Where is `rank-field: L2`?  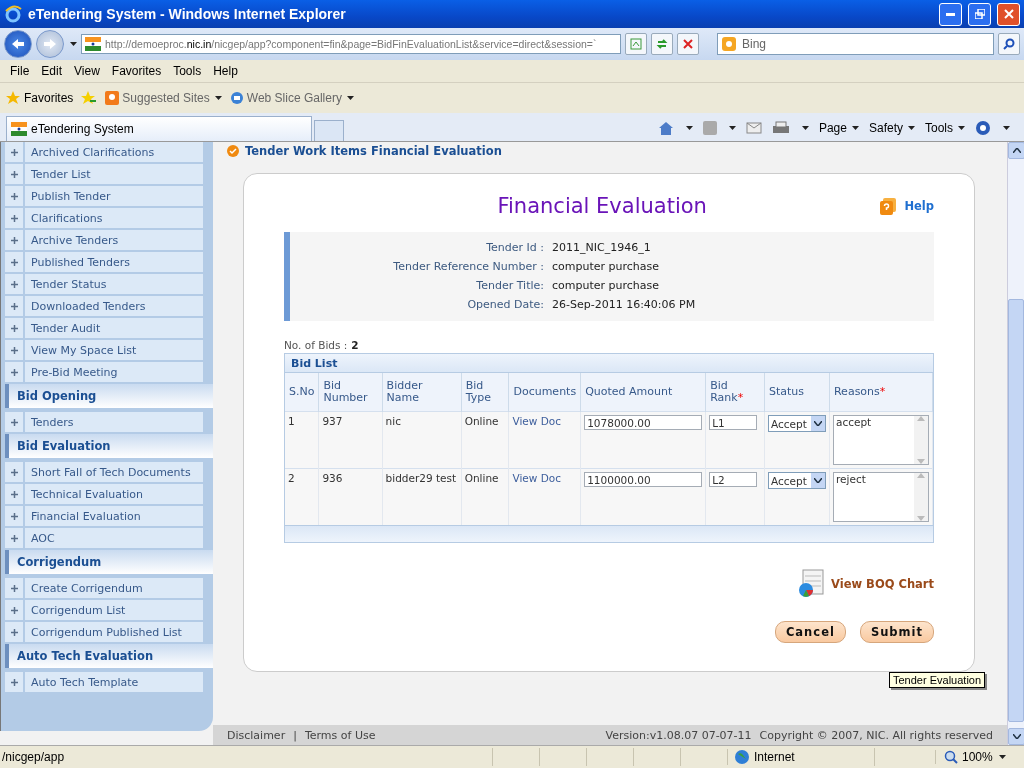 rank-field: L2 is located at coordinates (733, 479).